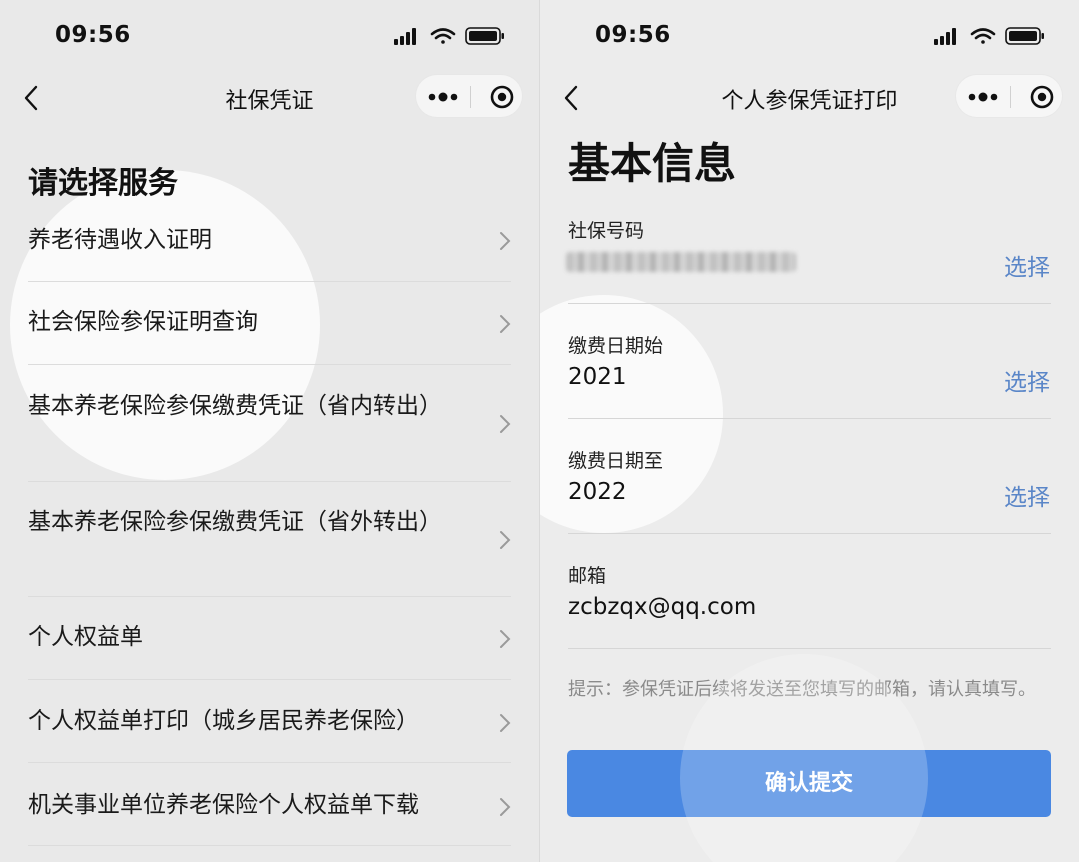 The image size is (1079, 862). Describe the element at coordinates (269, 845) in the screenshot. I see `list-divider` at that location.